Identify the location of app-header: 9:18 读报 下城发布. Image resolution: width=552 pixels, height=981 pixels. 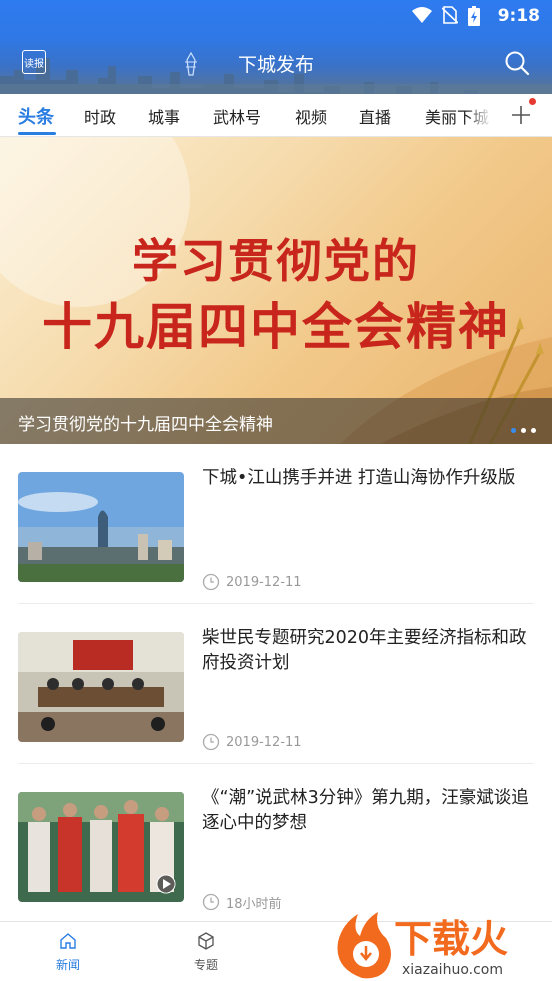
(276, 47).